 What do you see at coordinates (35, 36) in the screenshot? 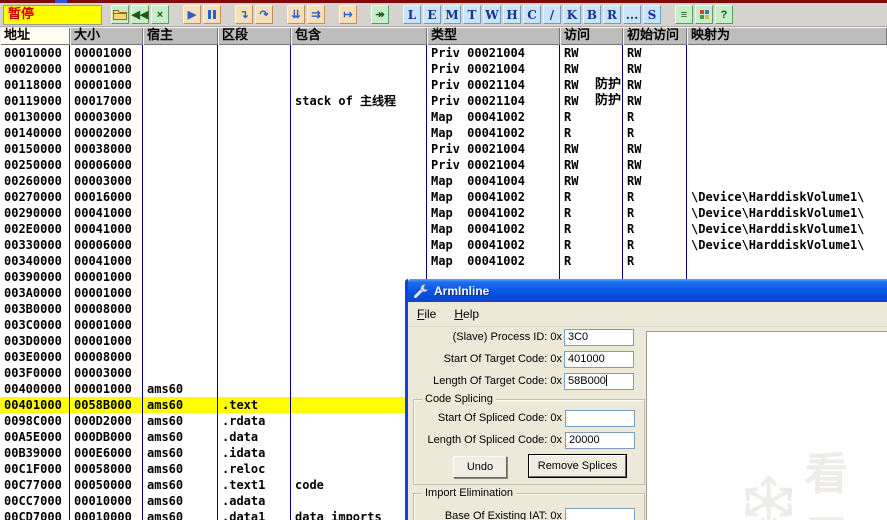
I see `column-header-0: 地址` at bounding box center [35, 36].